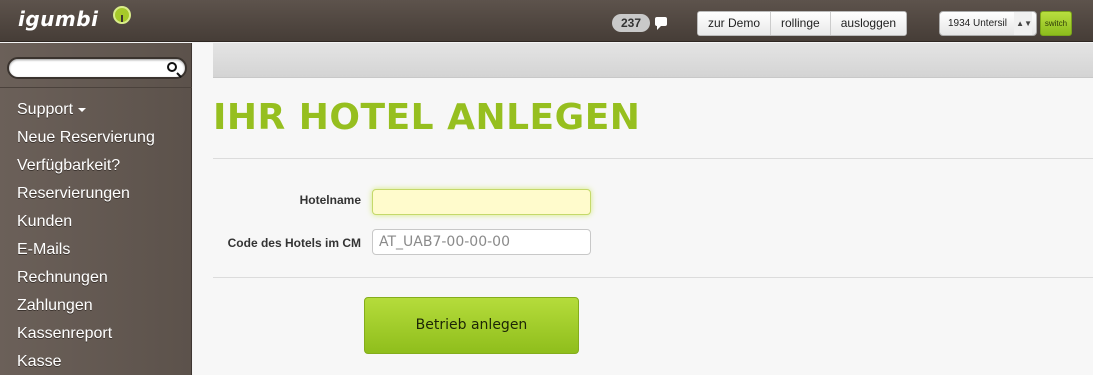 The height and width of the screenshot is (375, 1093). What do you see at coordinates (172, 67) in the screenshot?
I see `search-icon` at bounding box center [172, 67].